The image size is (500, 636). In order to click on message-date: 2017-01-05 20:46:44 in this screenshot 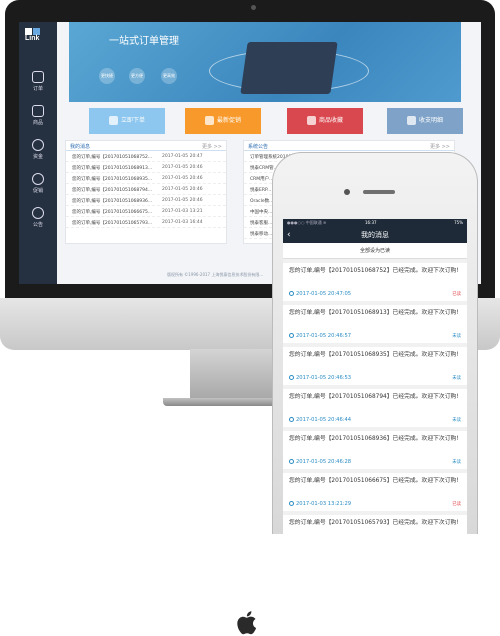, I will do `click(320, 420)`.